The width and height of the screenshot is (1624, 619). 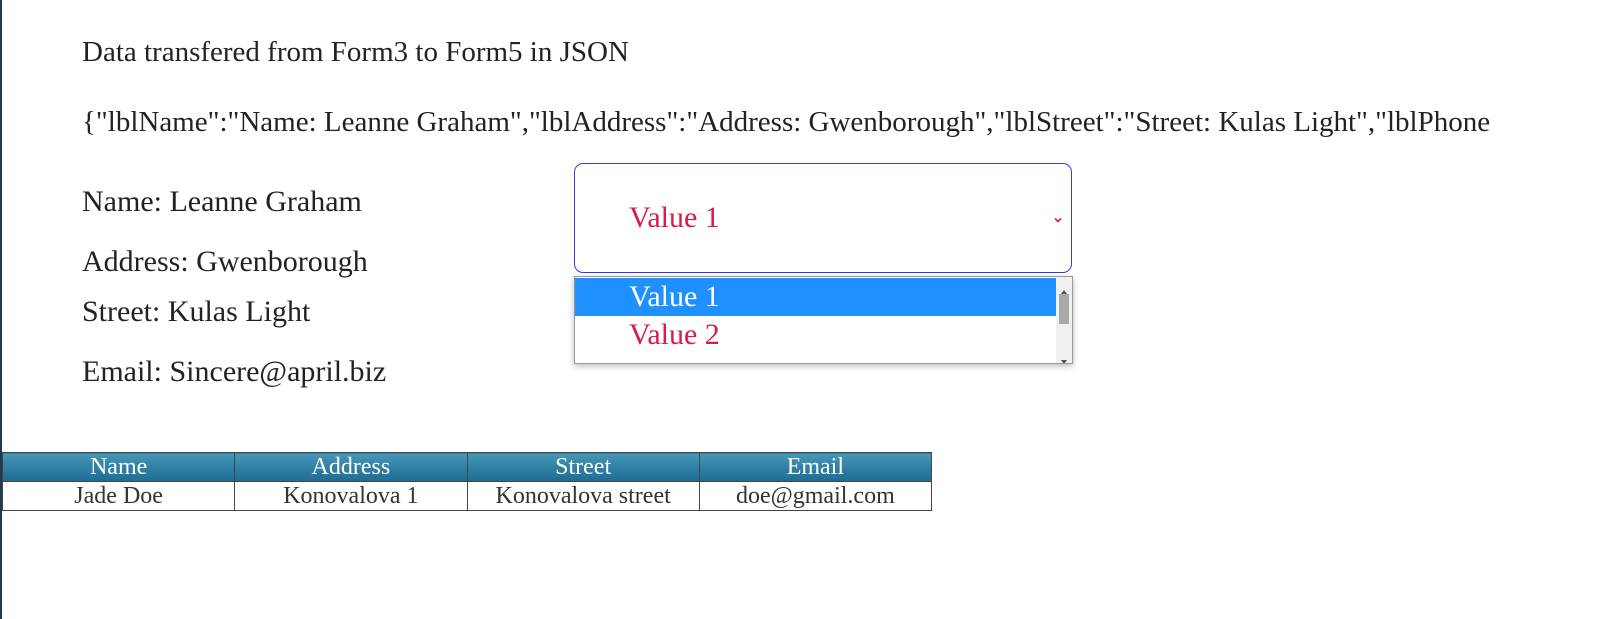 What do you see at coordinates (234, 371) in the screenshot?
I see `email-label: Email: Sincere@april.biz` at bounding box center [234, 371].